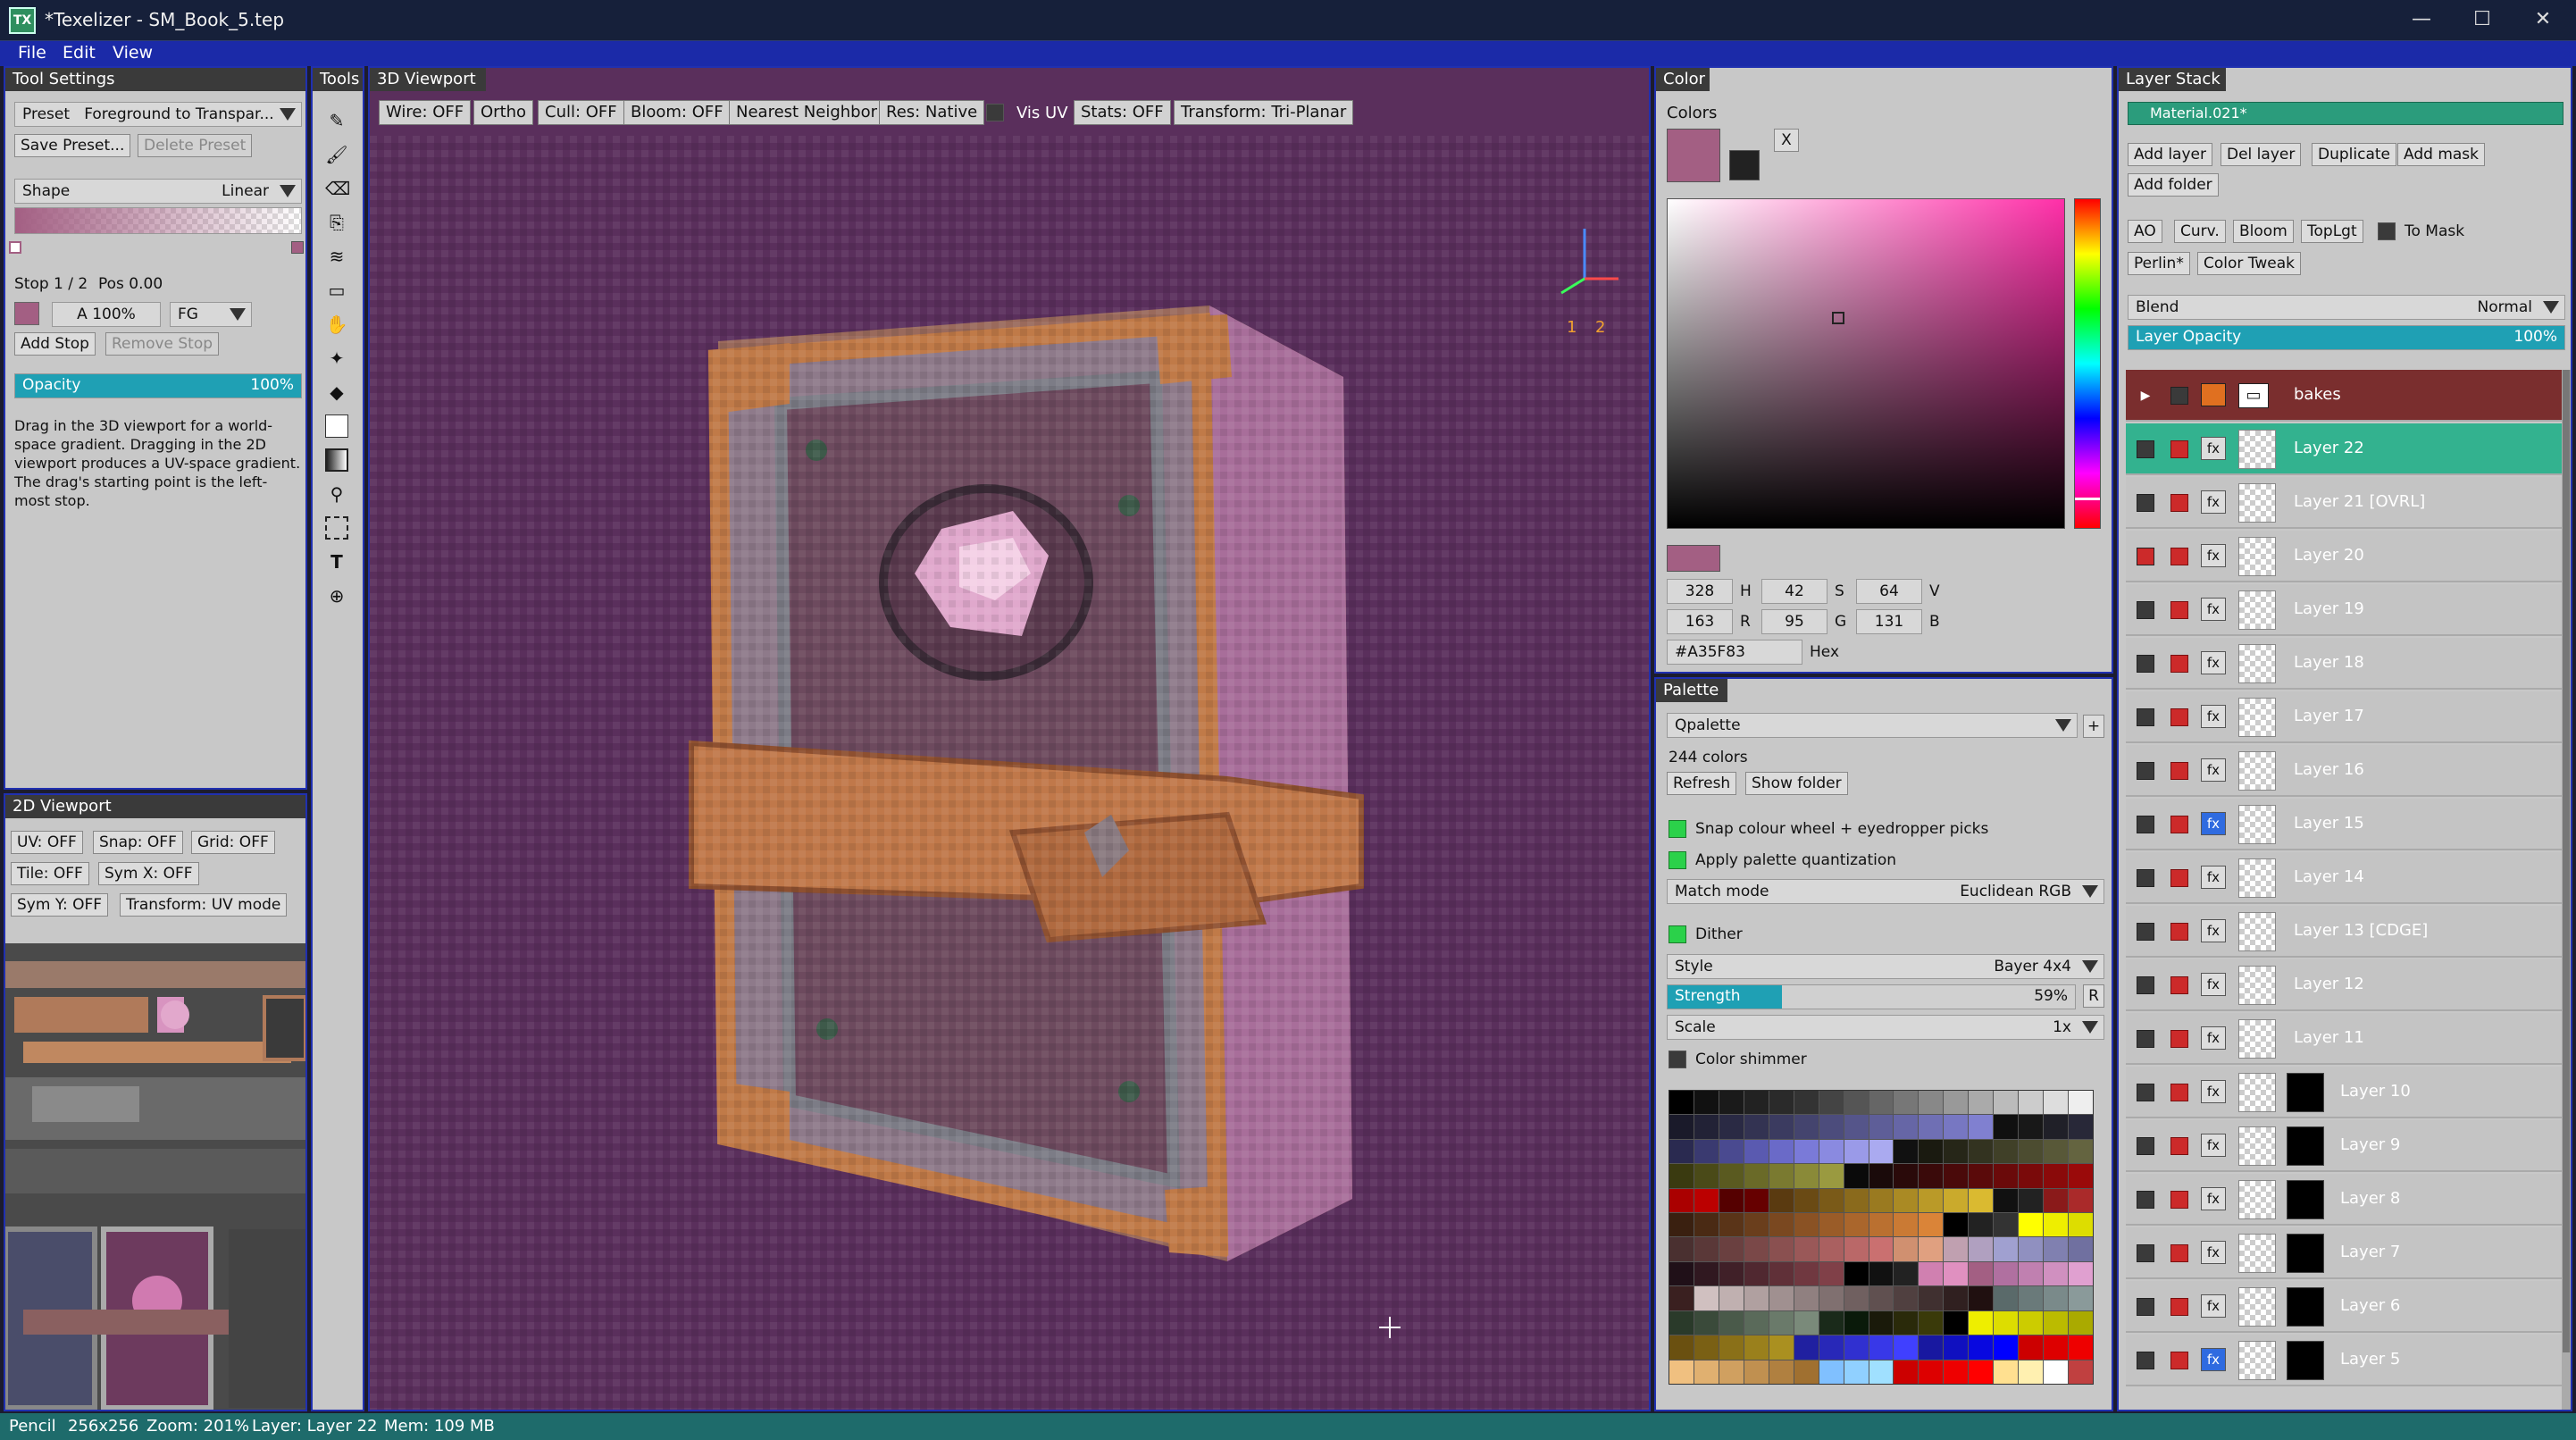 The image size is (2576, 1440). Describe the element at coordinates (32, 53) in the screenshot. I see `menu-file: File` at that location.